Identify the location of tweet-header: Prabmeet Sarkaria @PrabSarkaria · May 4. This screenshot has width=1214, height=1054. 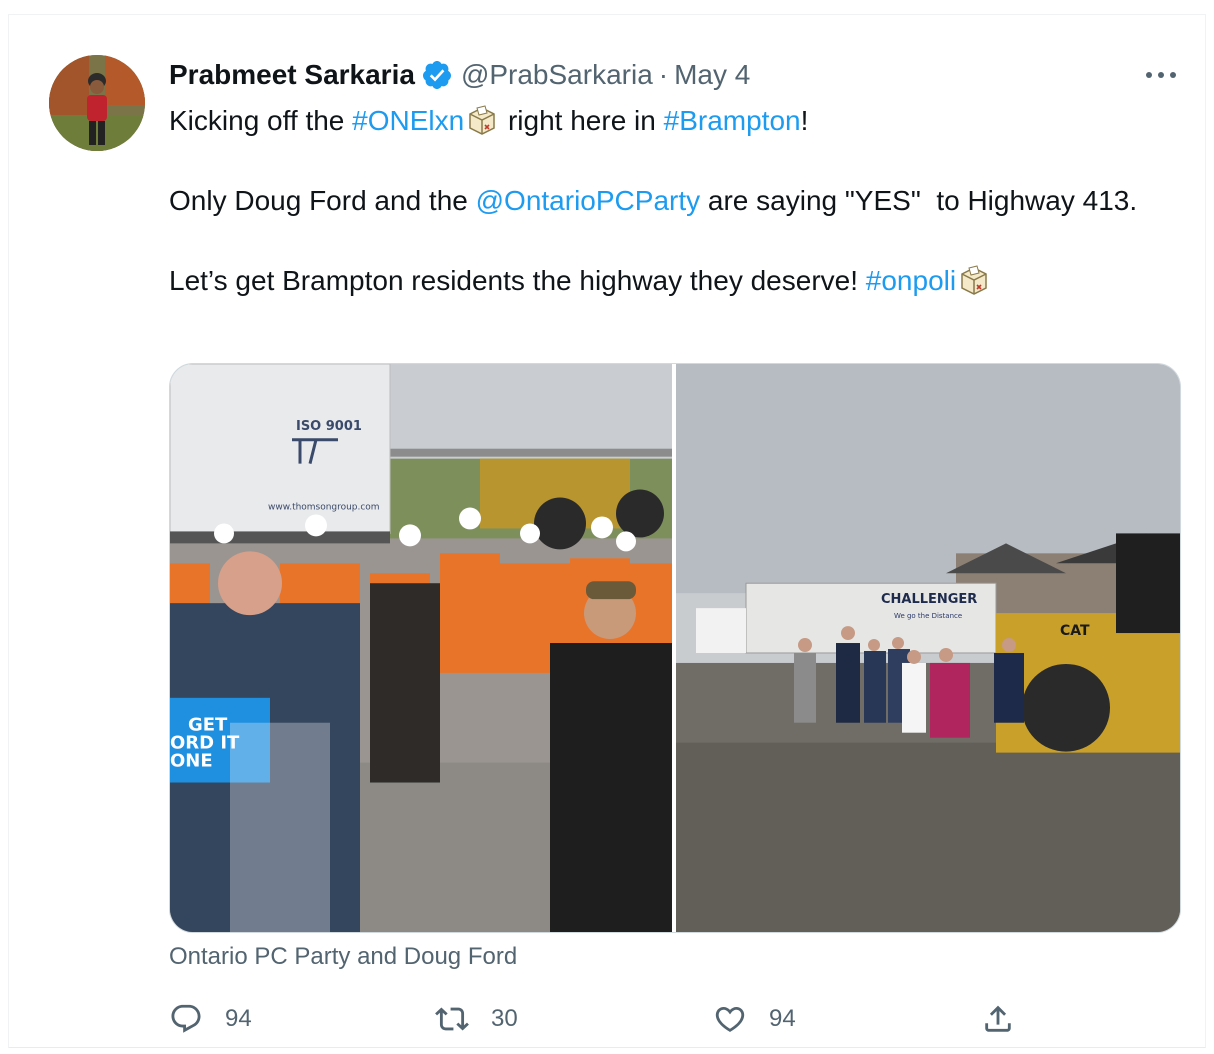
(675, 75).